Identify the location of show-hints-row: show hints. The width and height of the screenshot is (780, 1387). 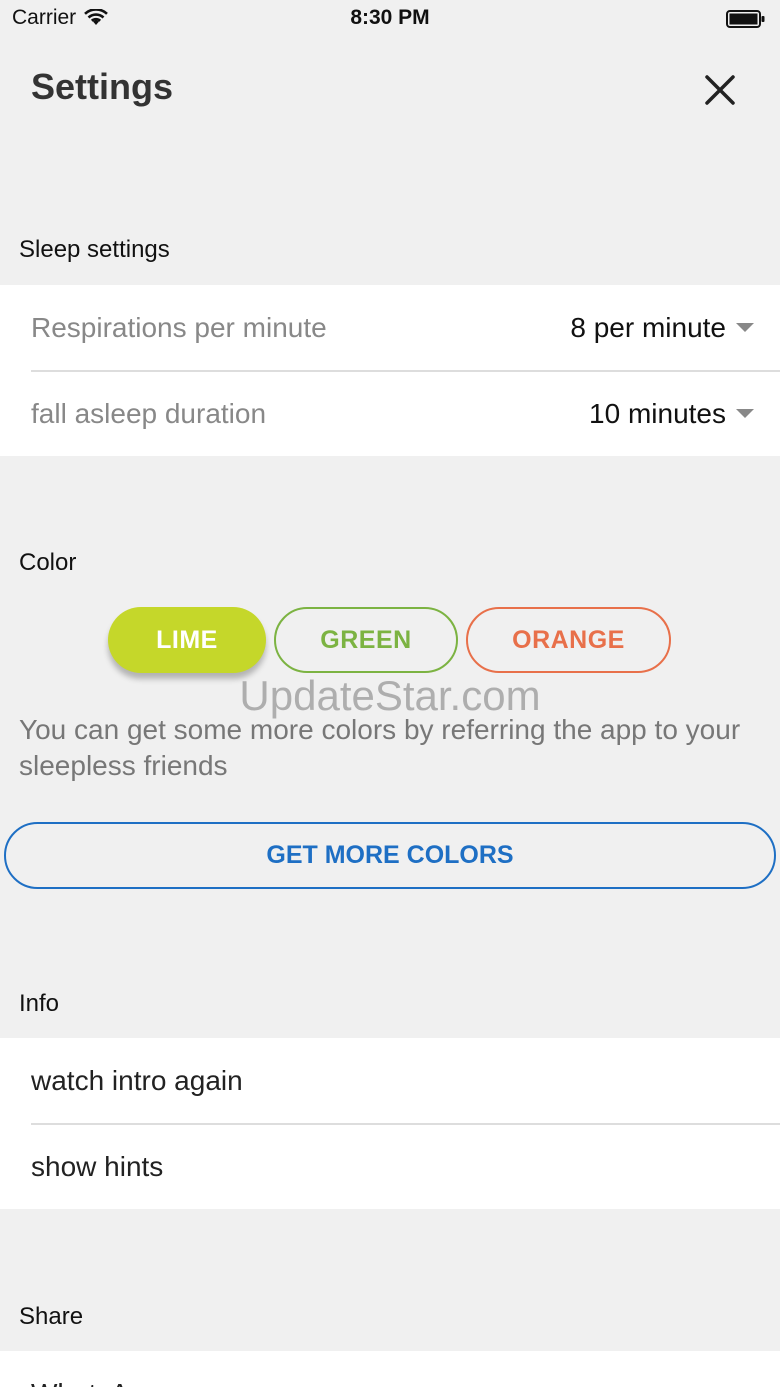
(390, 1166).